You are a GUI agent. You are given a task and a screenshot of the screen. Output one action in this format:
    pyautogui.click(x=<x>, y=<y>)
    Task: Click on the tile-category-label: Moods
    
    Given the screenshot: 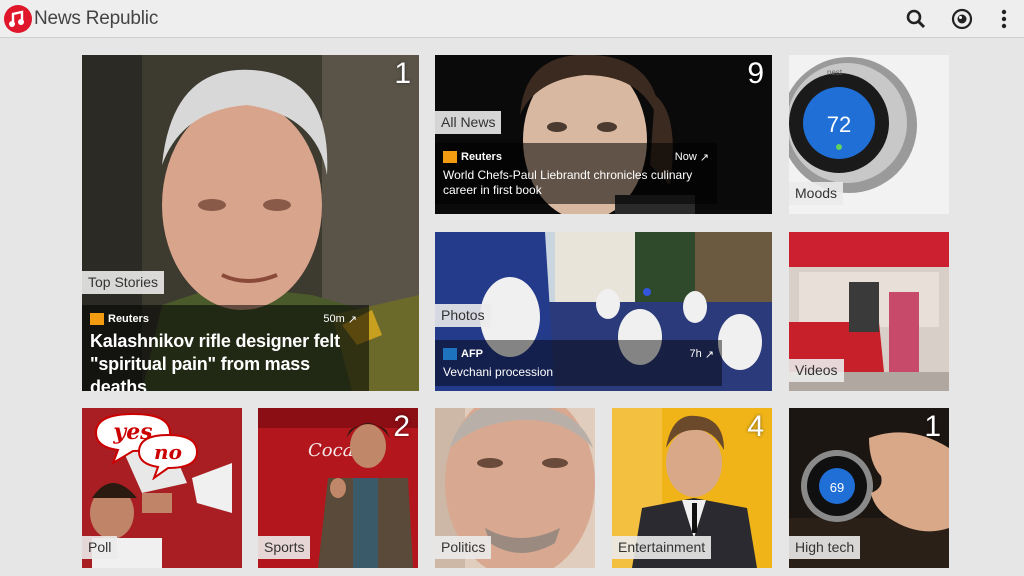 What is the action you would take?
    pyautogui.click(x=816, y=193)
    